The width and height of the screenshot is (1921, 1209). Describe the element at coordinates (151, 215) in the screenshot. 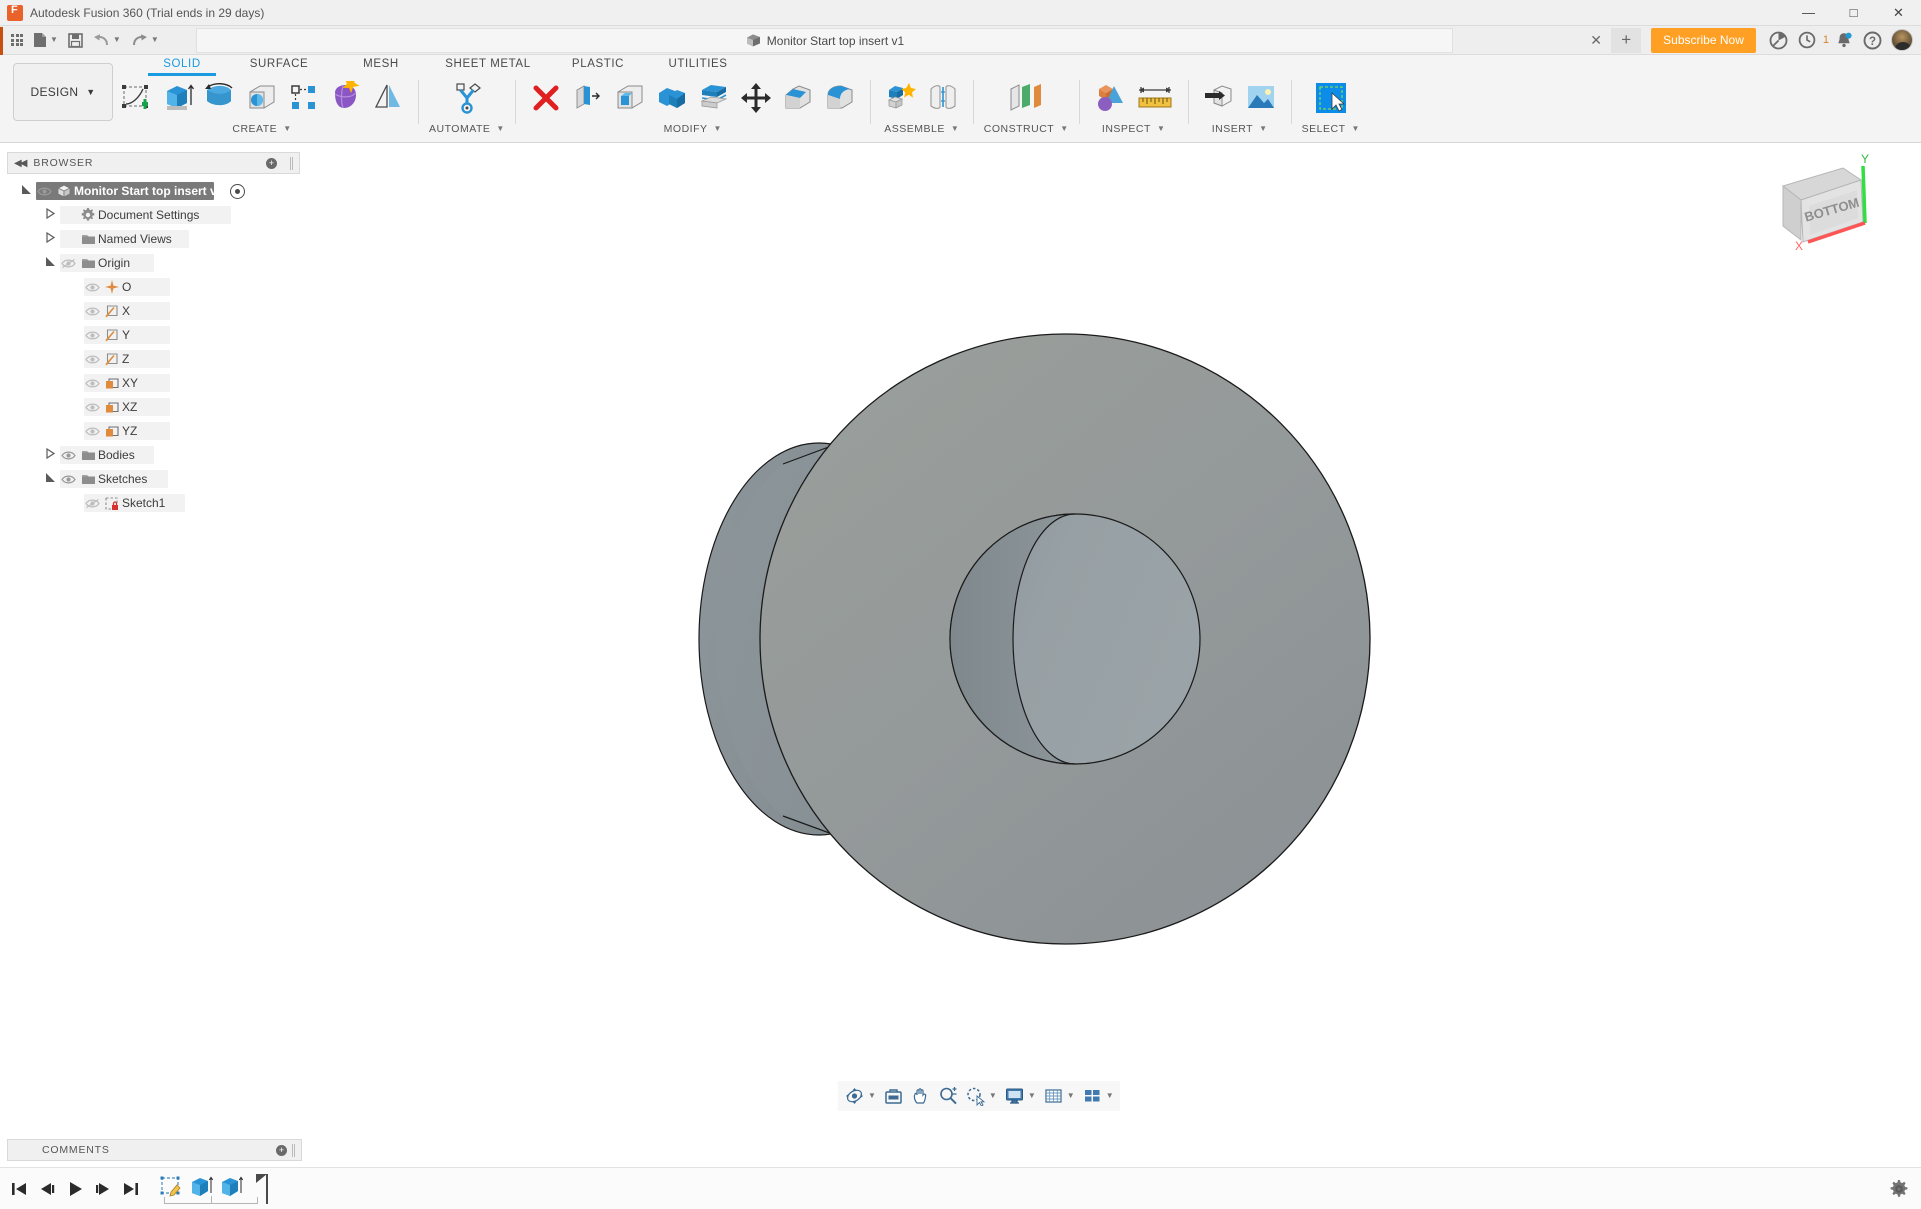

I see `browser-node-document-settings: Document Settings` at that location.